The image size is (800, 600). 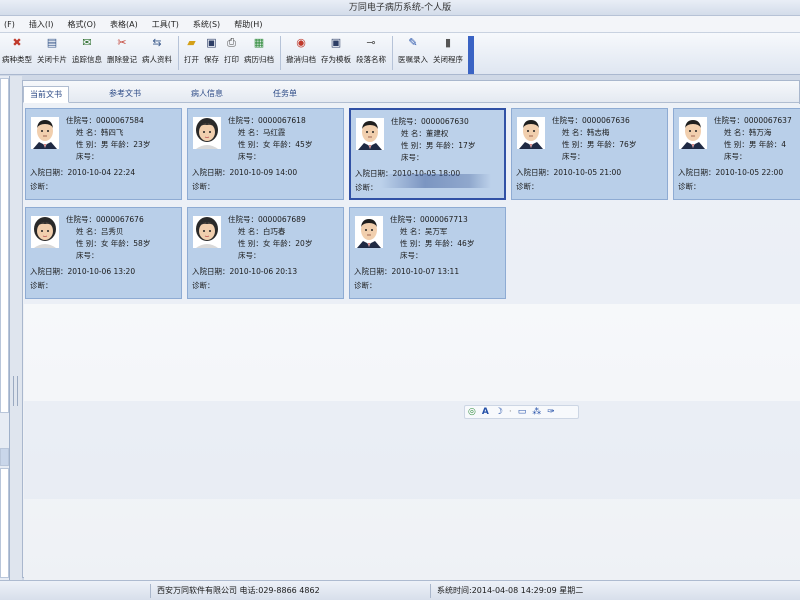 What do you see at coordinates (4, 523) in the screenshot?
I see `left-list-pane` at bounding box center [4, 523].